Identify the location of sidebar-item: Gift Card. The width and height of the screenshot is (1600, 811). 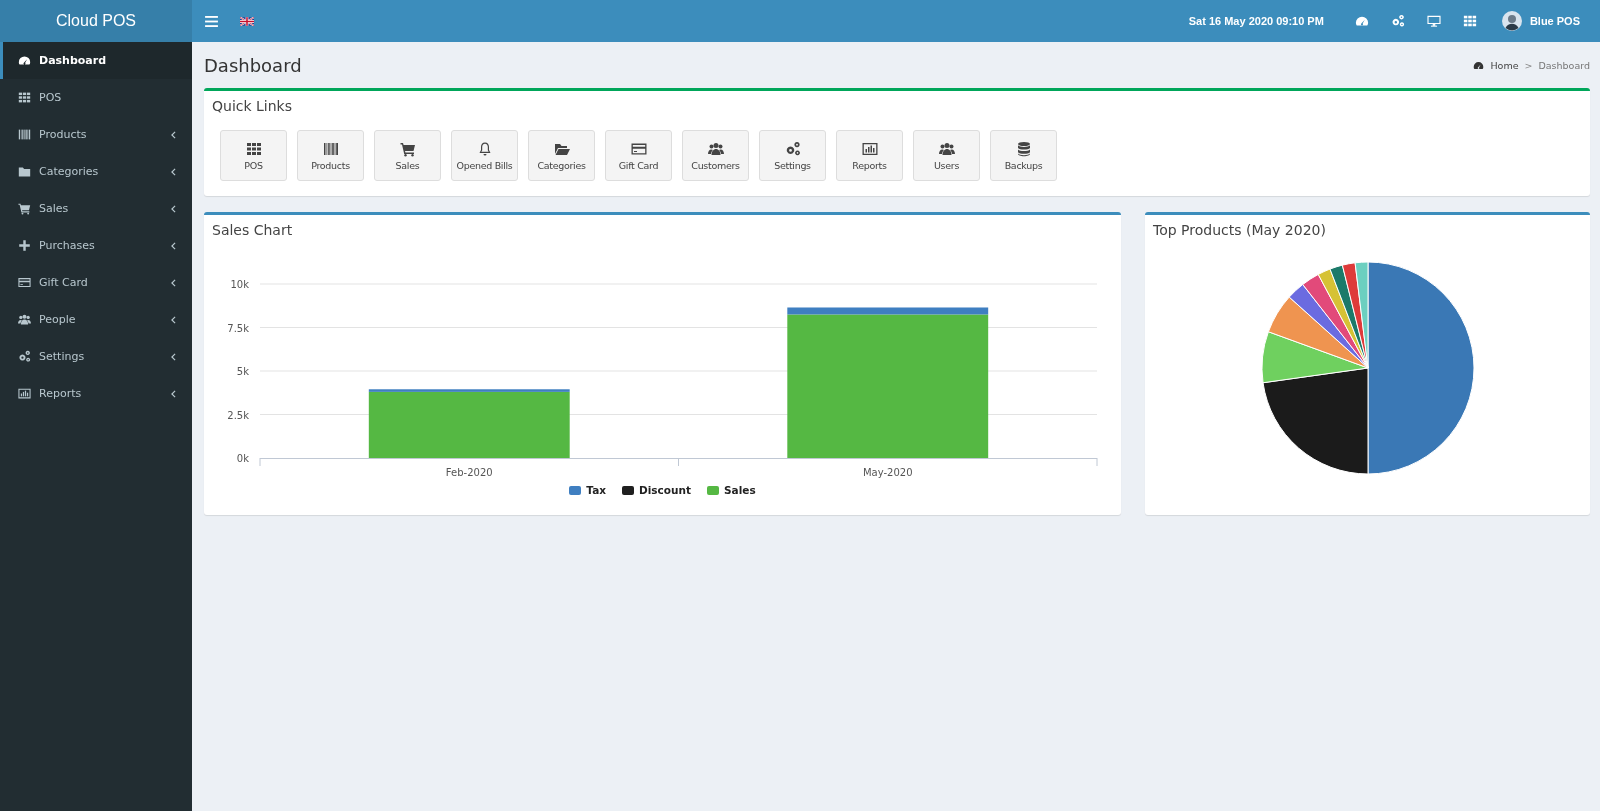
(96, 282).